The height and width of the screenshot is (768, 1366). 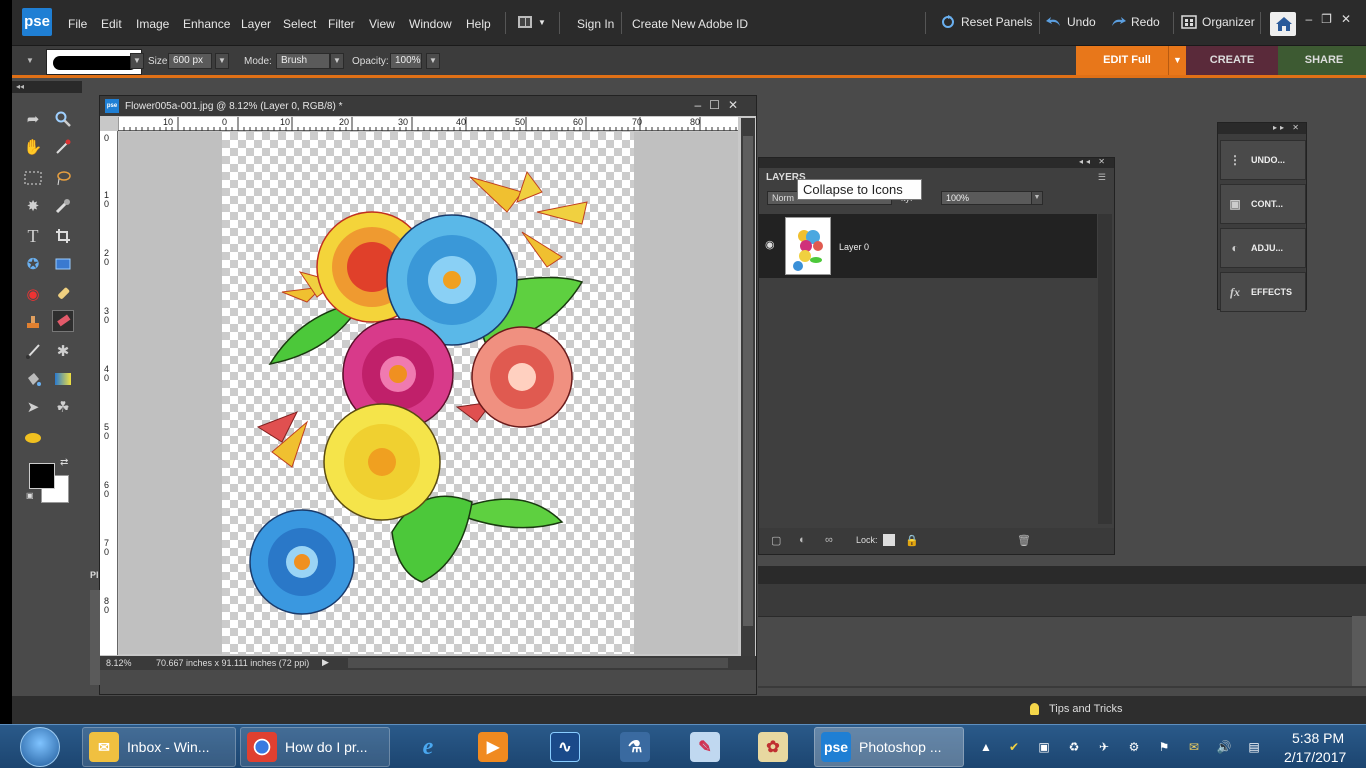 I want to click on gradient-tool-icon, so click(x=63, y=379).